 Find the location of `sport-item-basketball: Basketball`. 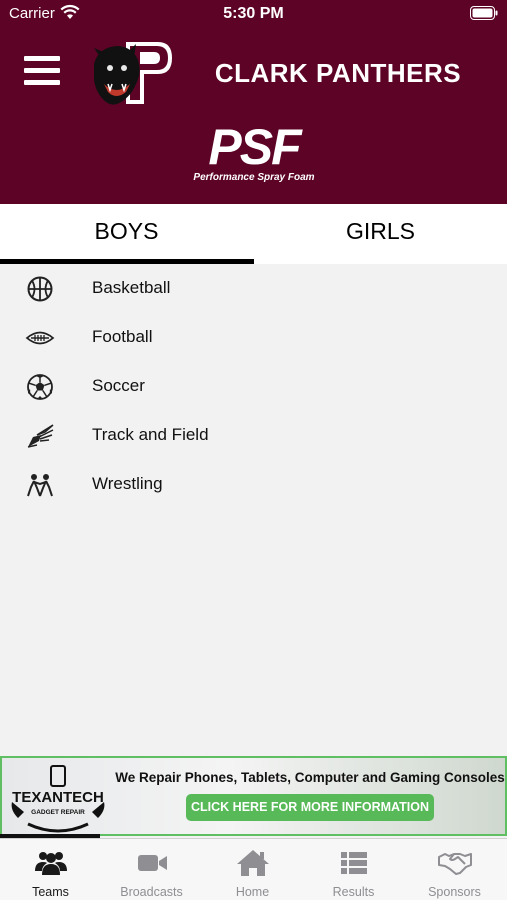

sport-item-basketball: Basketball is located at coordinates (253, 288).